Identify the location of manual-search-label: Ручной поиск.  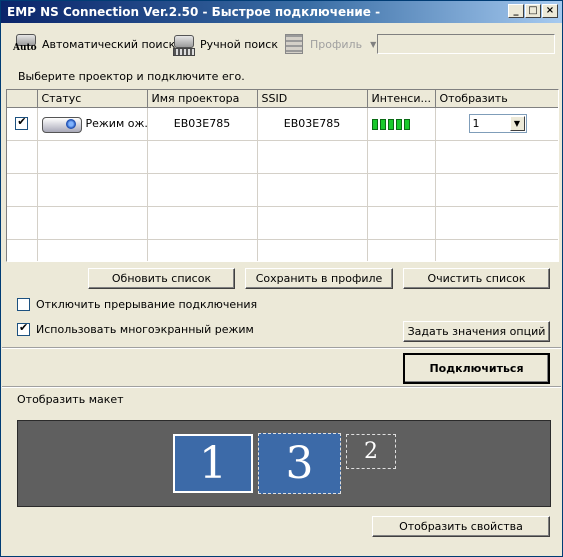
(239, 44).